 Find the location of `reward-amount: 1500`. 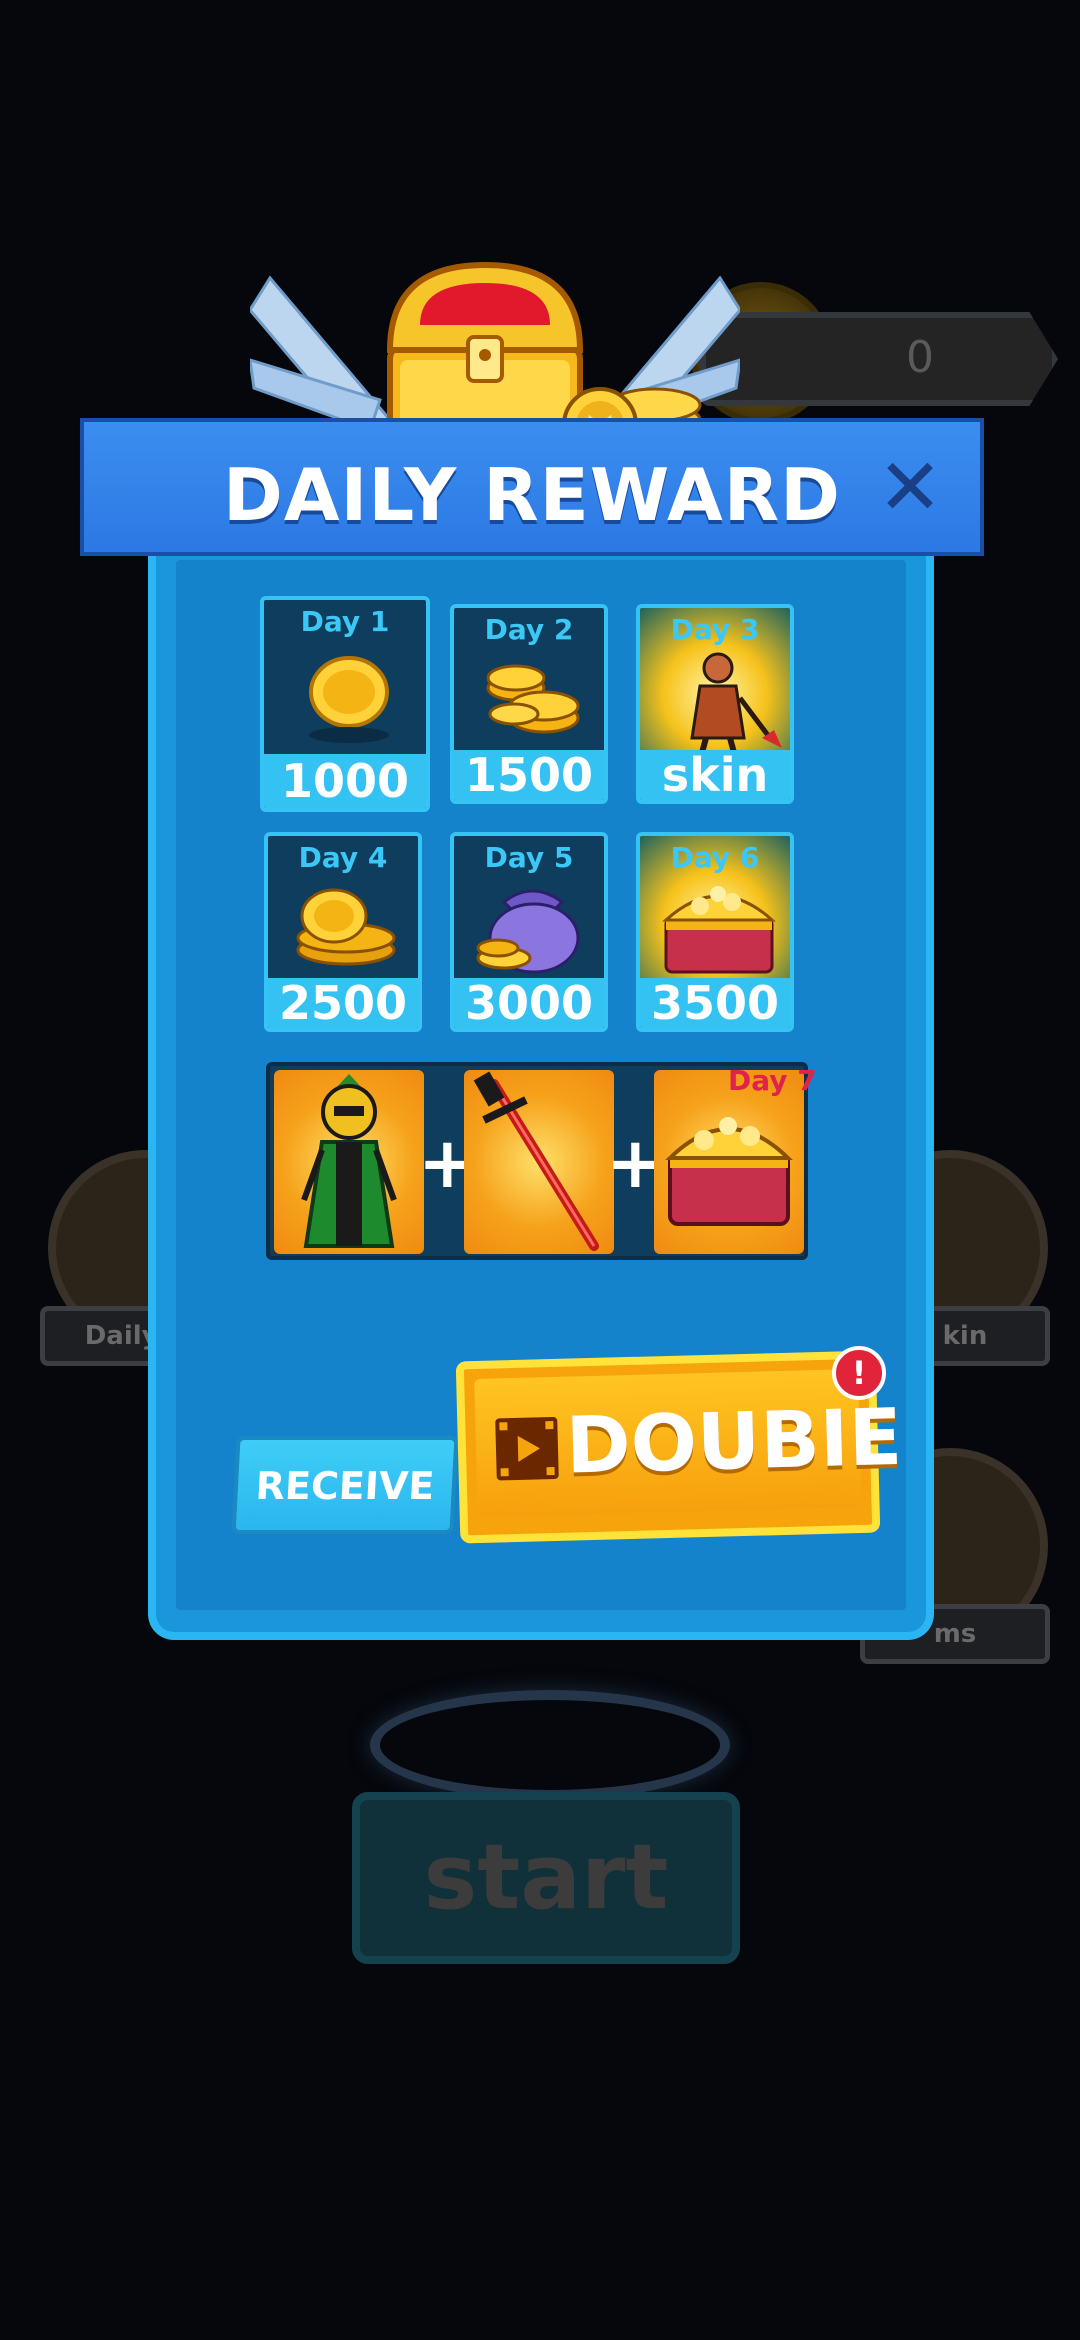

reward-amount: 1500 is located at coordinates (529, 775).